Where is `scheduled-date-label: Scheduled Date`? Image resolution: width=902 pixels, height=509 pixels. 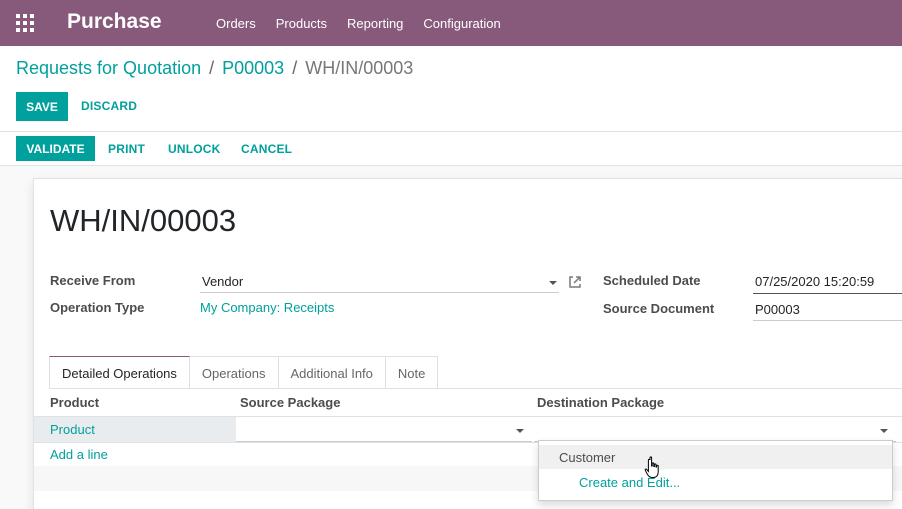
scheduled-date-label: Scheduled Date is located at coordinates (652, 280).